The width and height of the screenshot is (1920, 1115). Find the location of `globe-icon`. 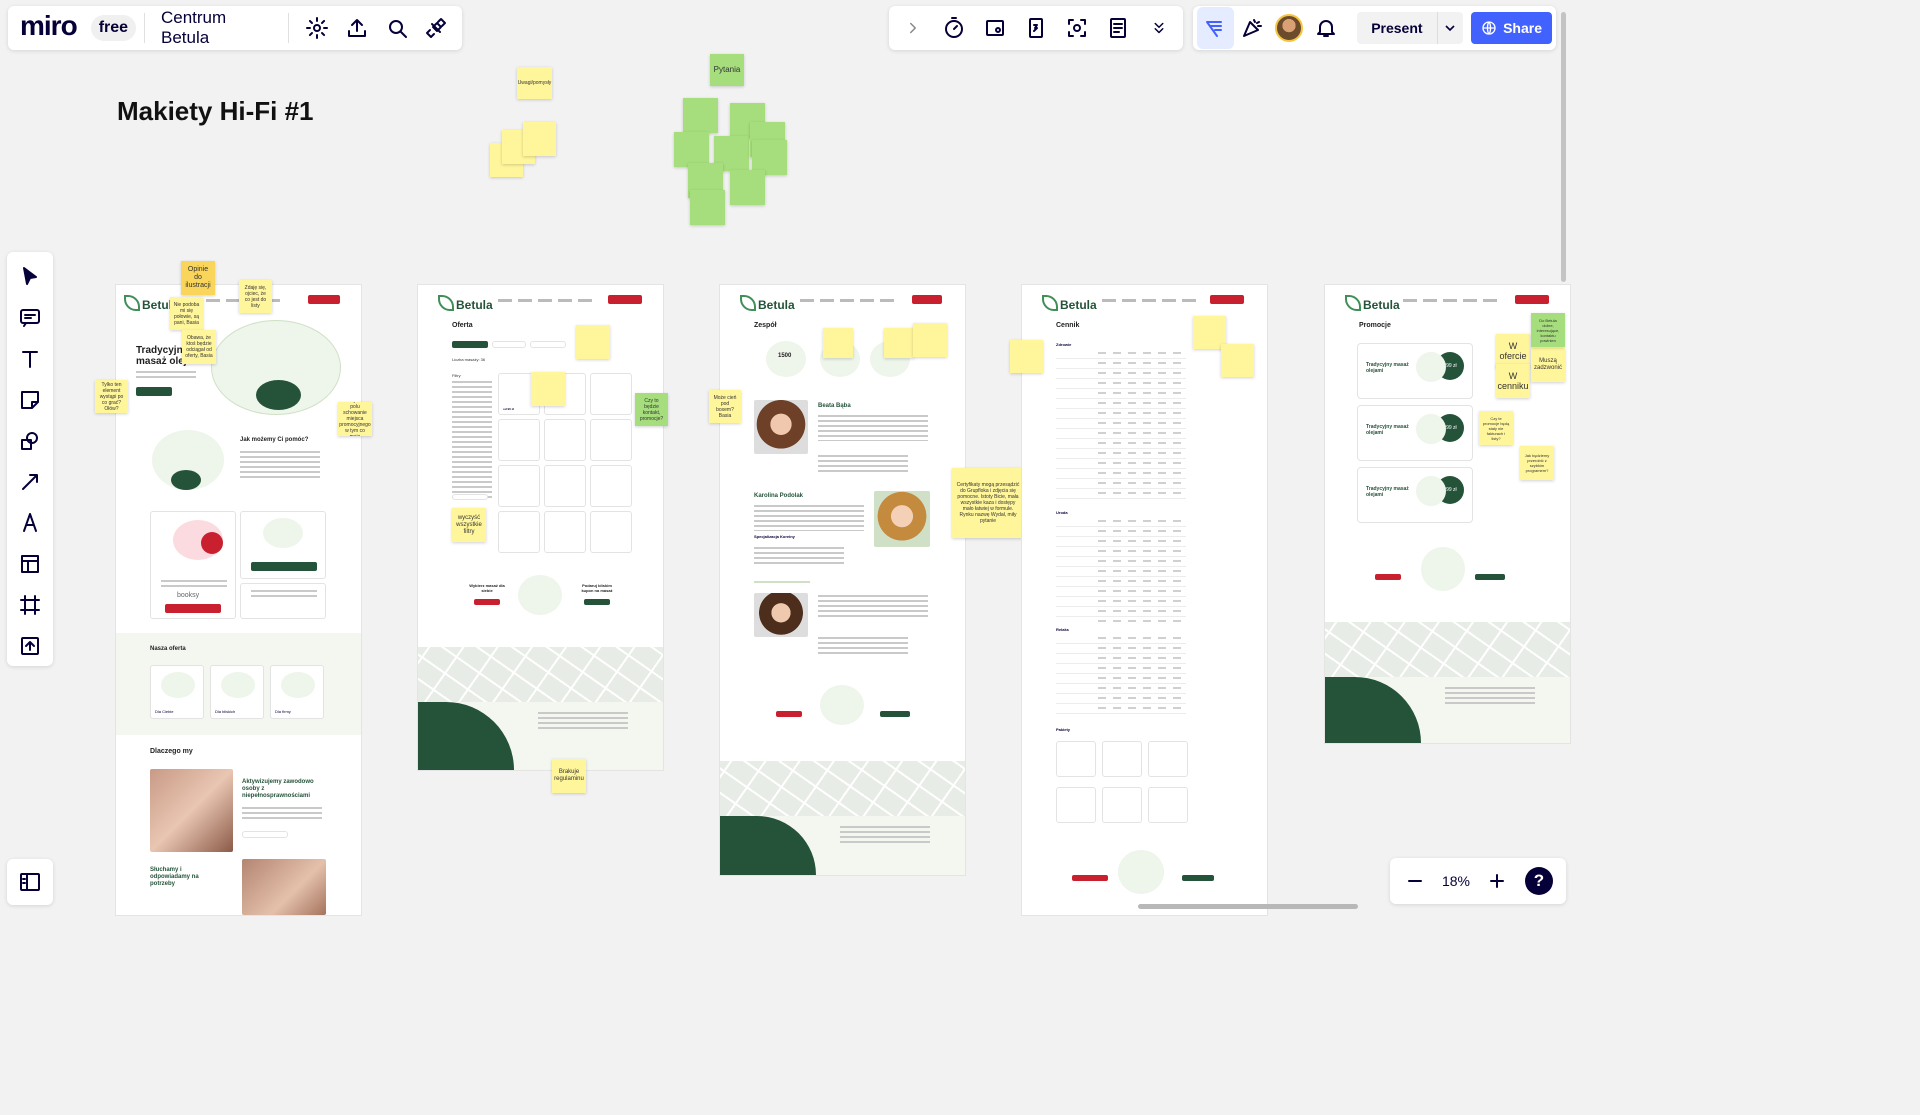

globe-icon is located at coordinates (1489, 28).